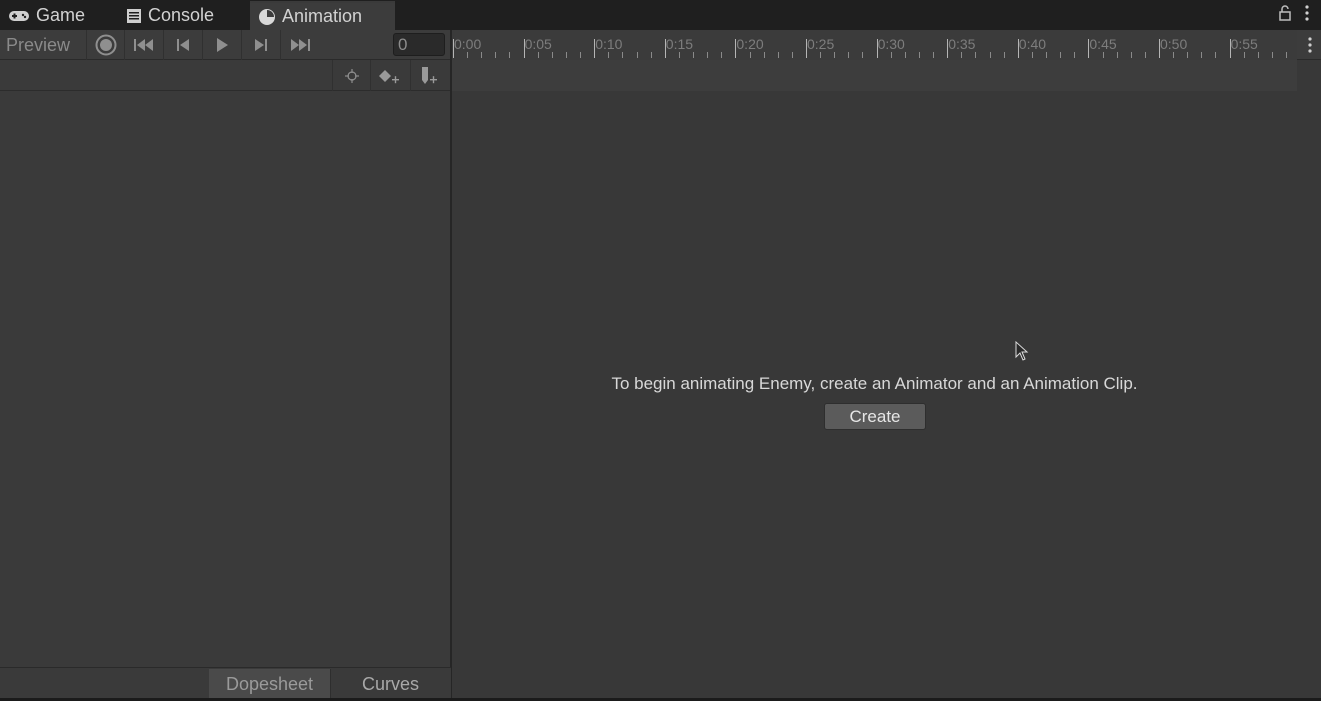  What do you see at coordinates (451, 365) in the screenshot?
I see `pane-divider` at bounding box center [451, 365].